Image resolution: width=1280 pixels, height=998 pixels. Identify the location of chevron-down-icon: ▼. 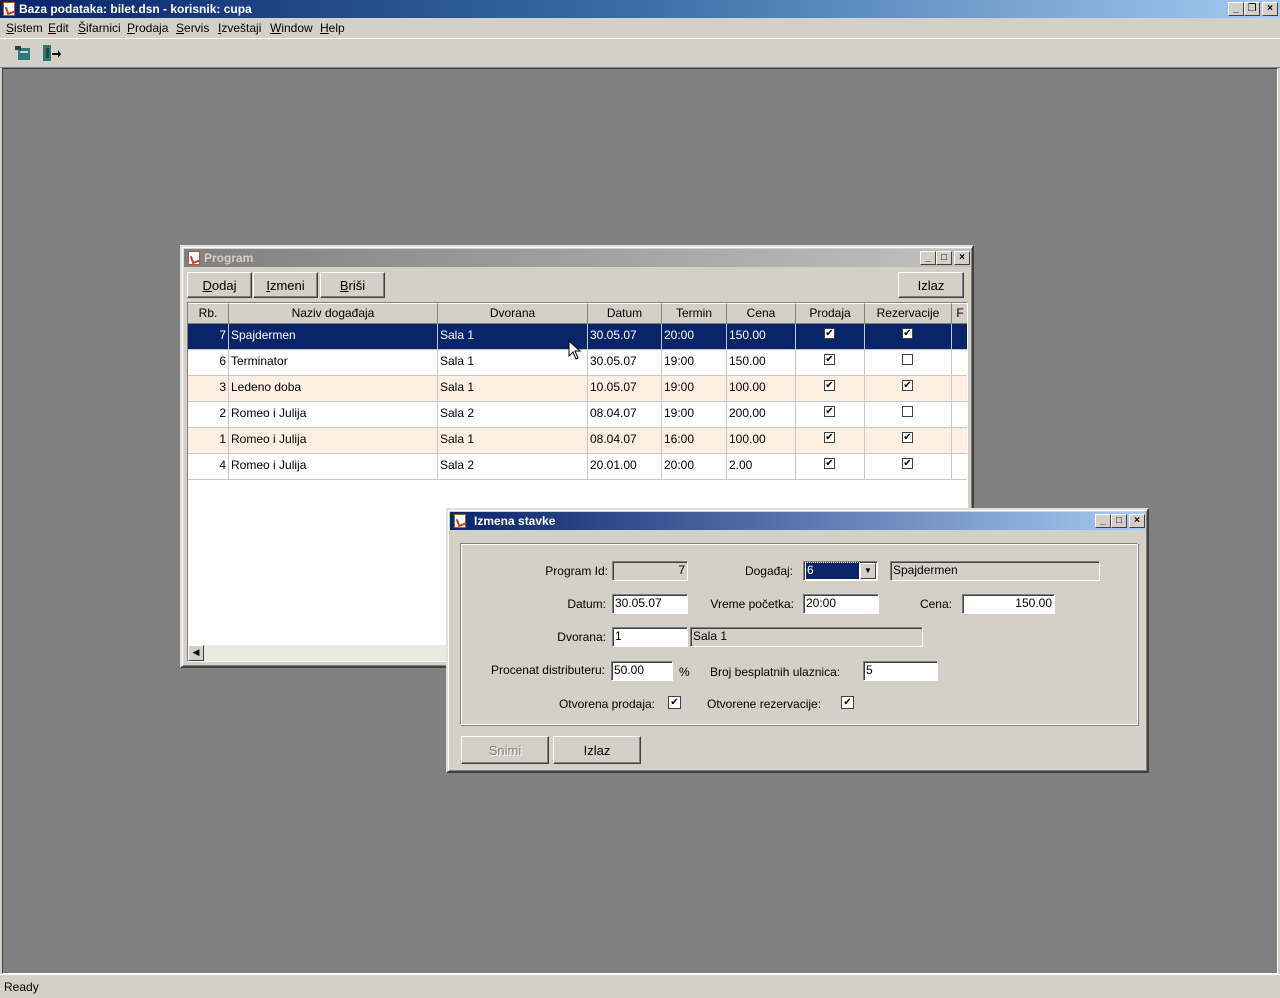
(868, 571).